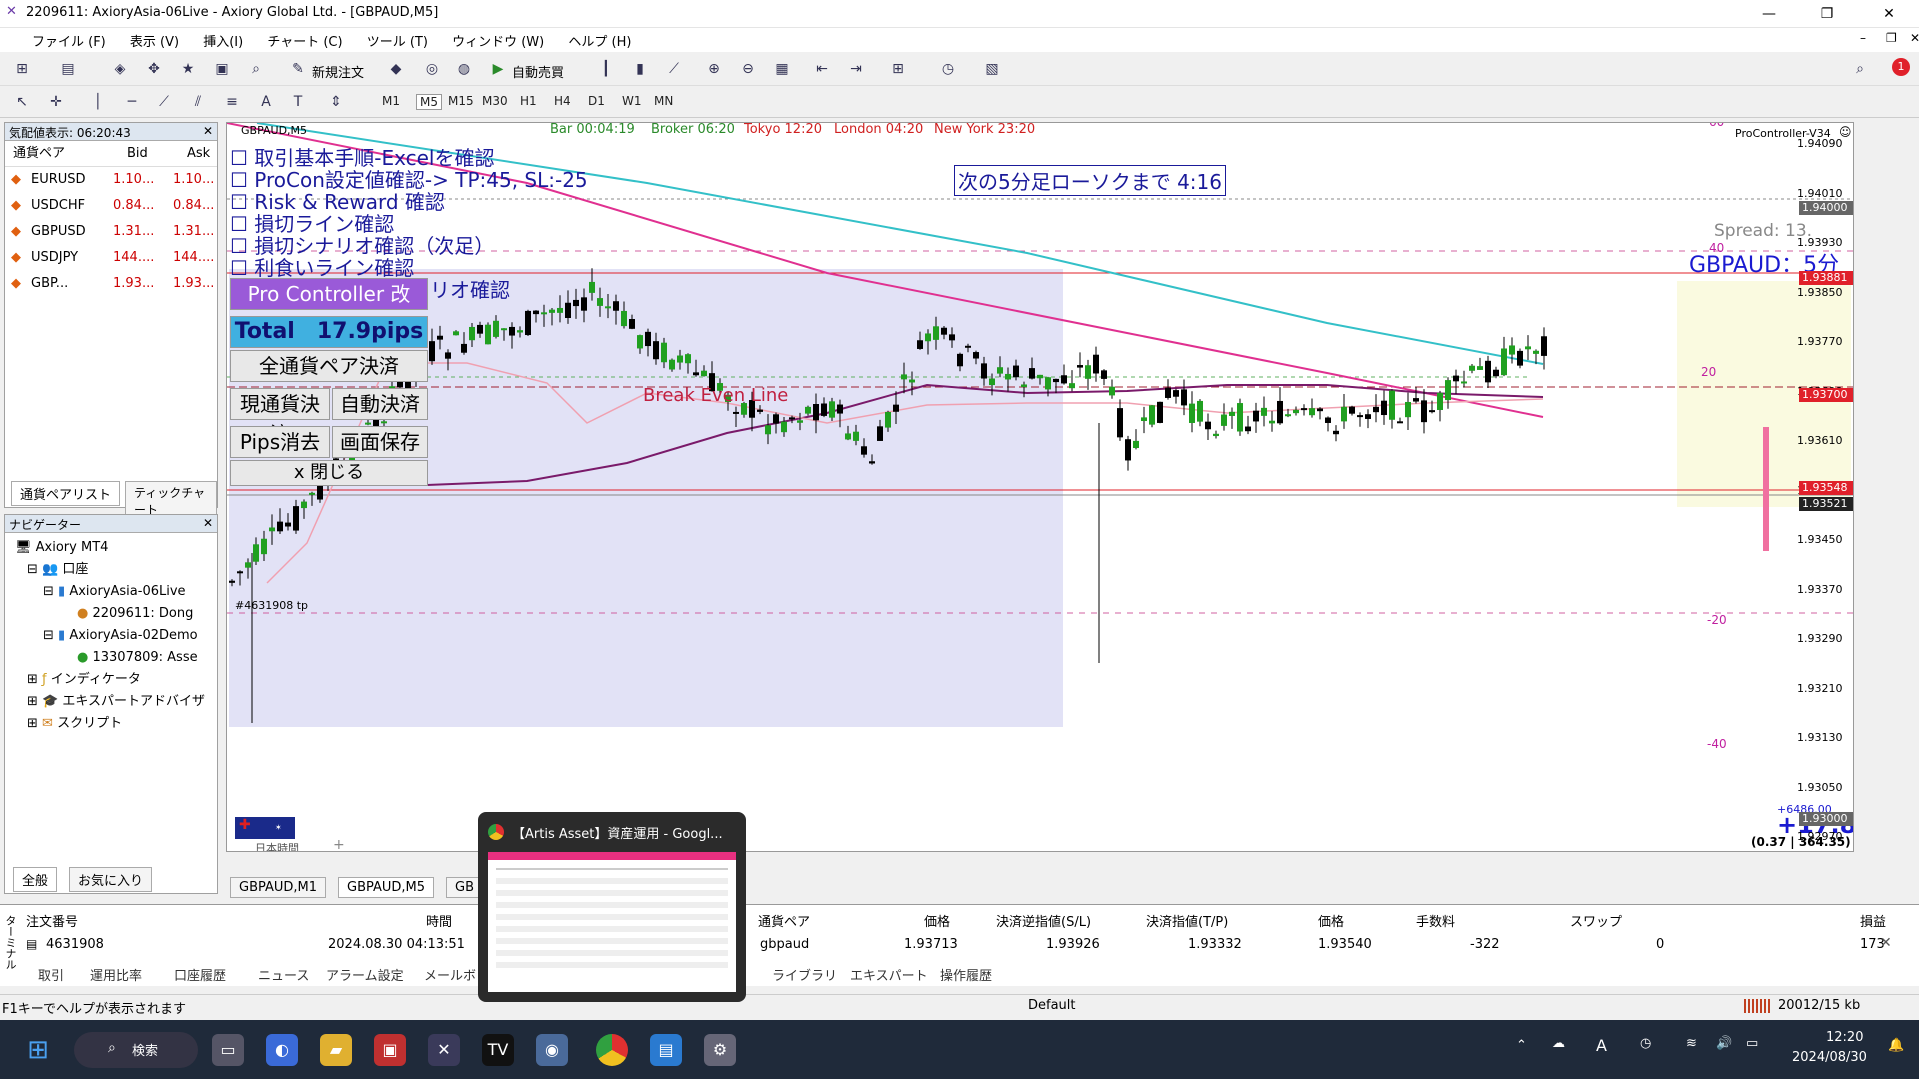 The height and width of the screenshot is (1079, 1919). Describe the element at coordinates (198, 102) in the screenshot. I see `channel-icon: ⫽` at that location.